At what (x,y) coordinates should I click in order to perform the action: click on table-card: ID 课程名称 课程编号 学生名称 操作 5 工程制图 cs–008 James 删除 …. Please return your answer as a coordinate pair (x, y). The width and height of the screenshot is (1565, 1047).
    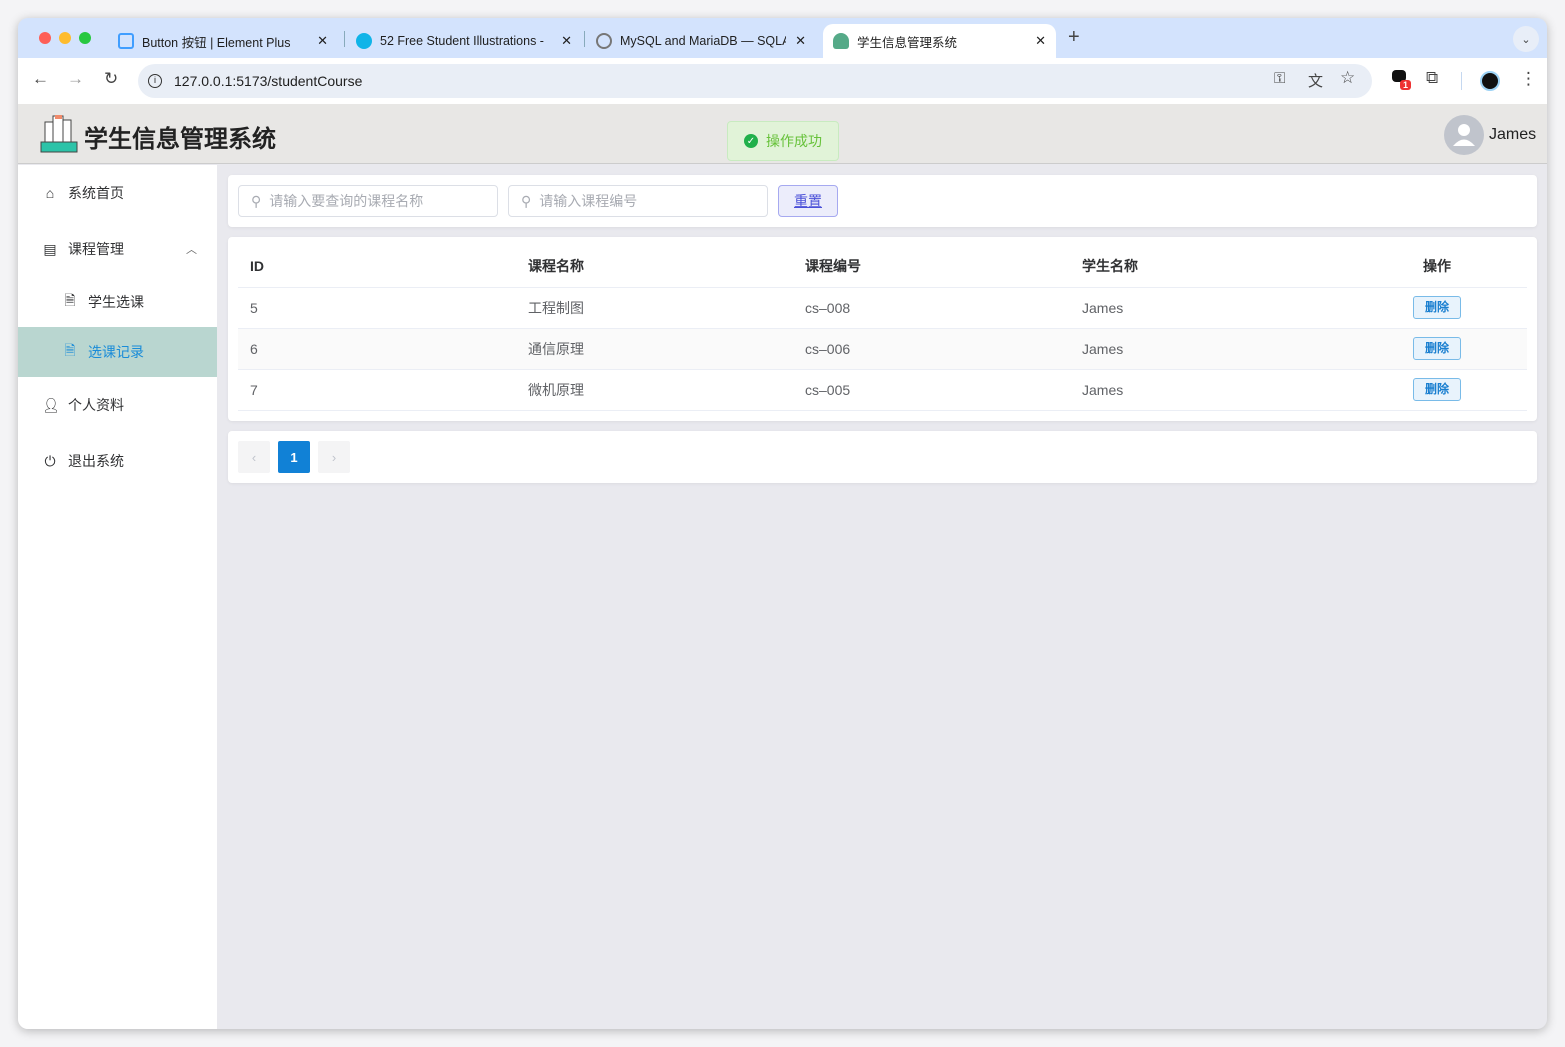
    Looking at the image, I should click on (882, 329).